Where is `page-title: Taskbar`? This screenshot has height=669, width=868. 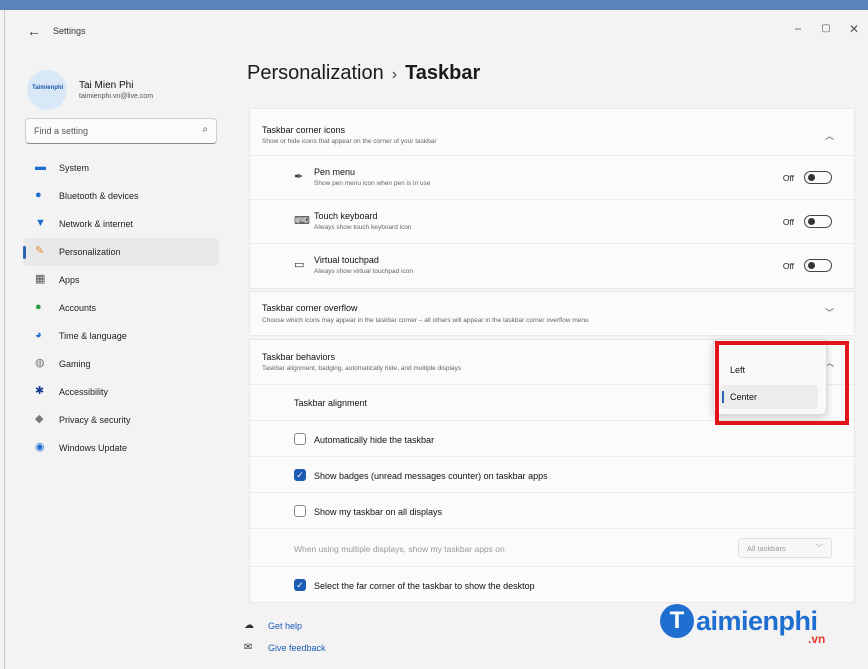 page-title: Taskbar is located at coordinates (443, 73).